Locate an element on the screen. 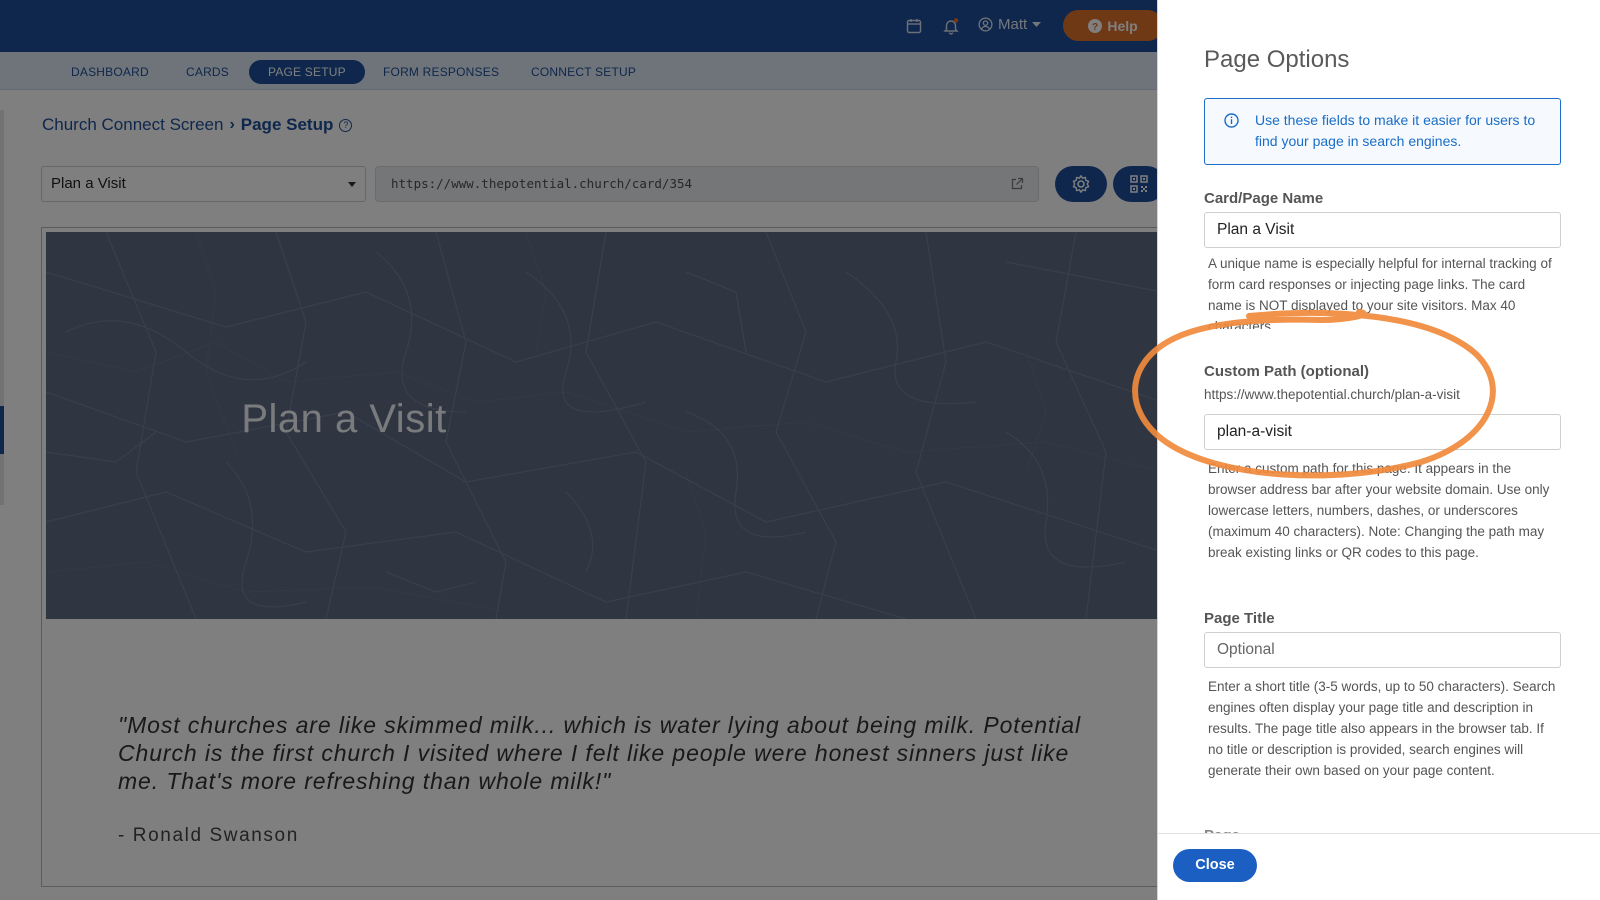 This screenshot has width=1600, height=900. page-title-label: Page Title is located at coordinates (1239, 618).